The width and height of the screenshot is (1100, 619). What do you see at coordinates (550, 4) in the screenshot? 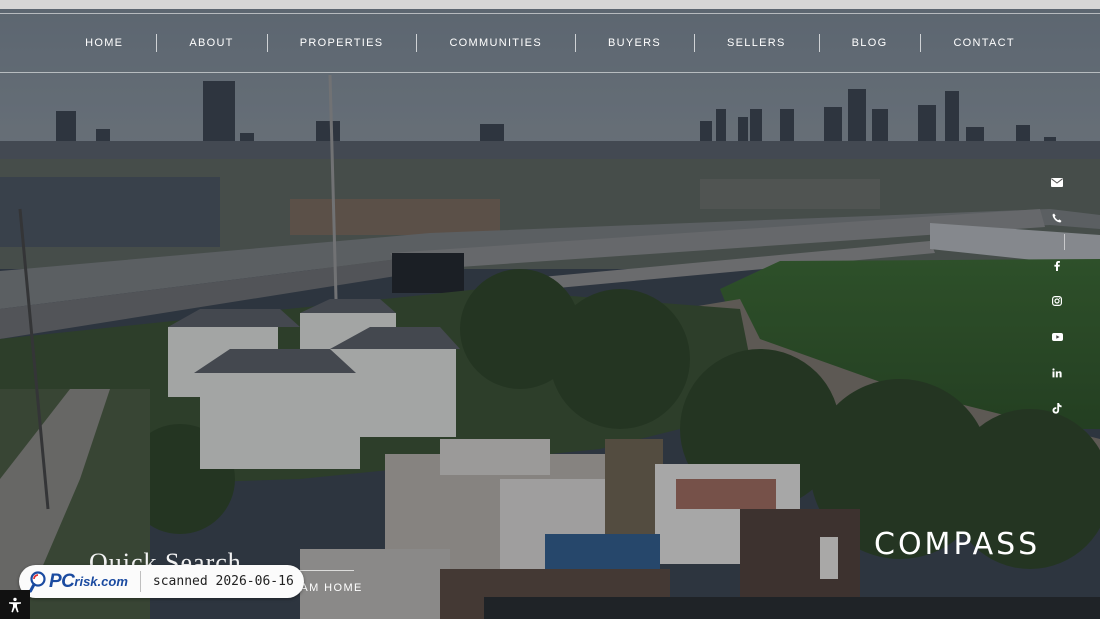
I see `top-strip` at bounding box center [550, 4].